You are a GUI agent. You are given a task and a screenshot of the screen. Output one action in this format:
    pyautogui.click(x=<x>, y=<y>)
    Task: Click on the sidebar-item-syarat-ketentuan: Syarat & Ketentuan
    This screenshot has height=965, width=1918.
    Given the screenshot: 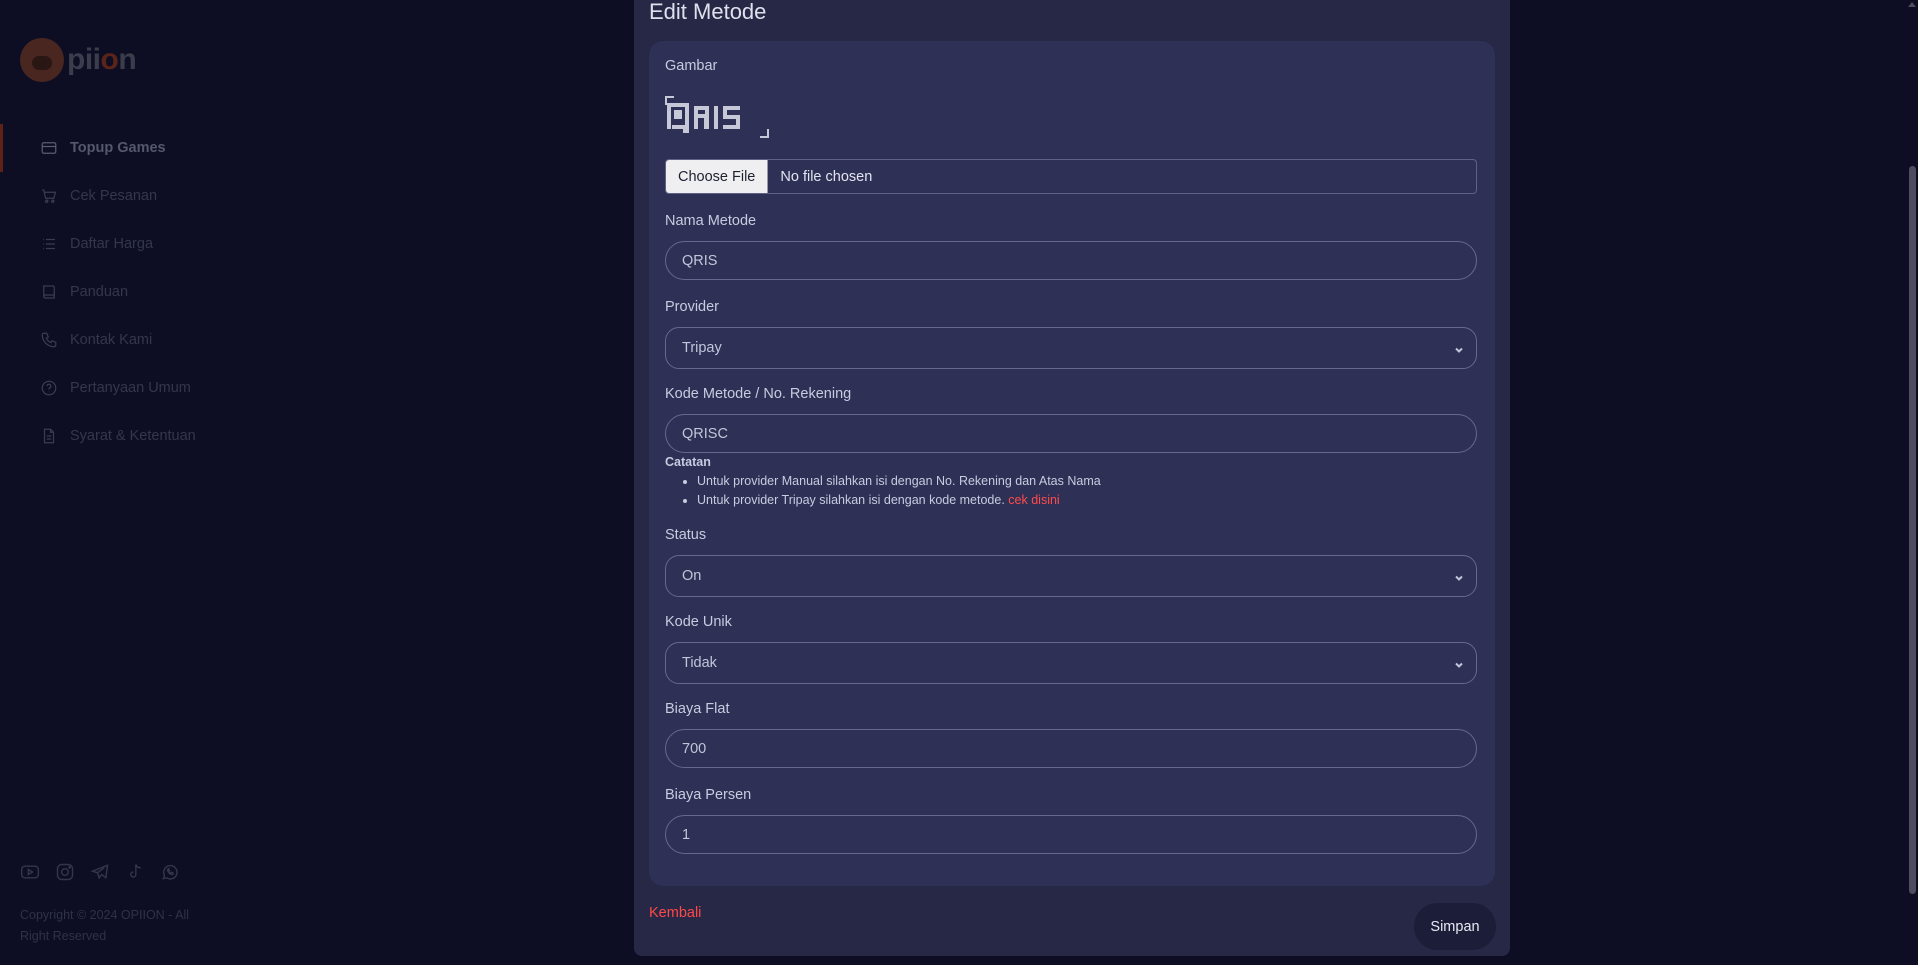 What is the action you would take?
    pyautogui.click(x=130, y=436)
    